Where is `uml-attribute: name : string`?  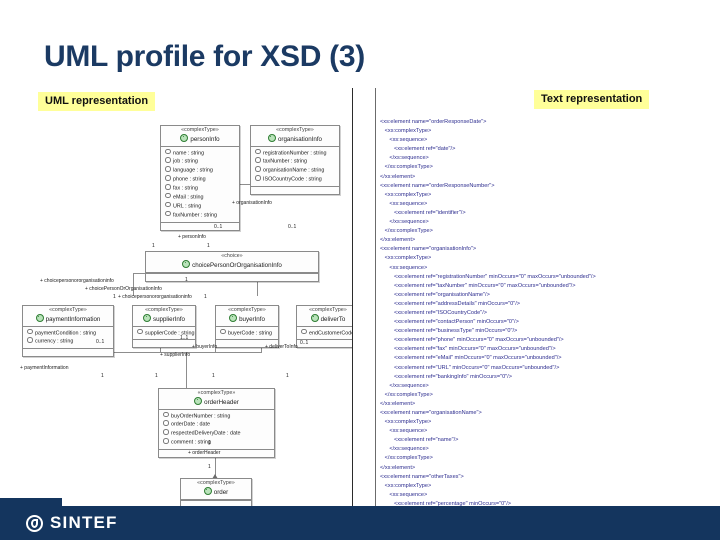
uml-attribute: name : string is located at coordinates (200, 153).